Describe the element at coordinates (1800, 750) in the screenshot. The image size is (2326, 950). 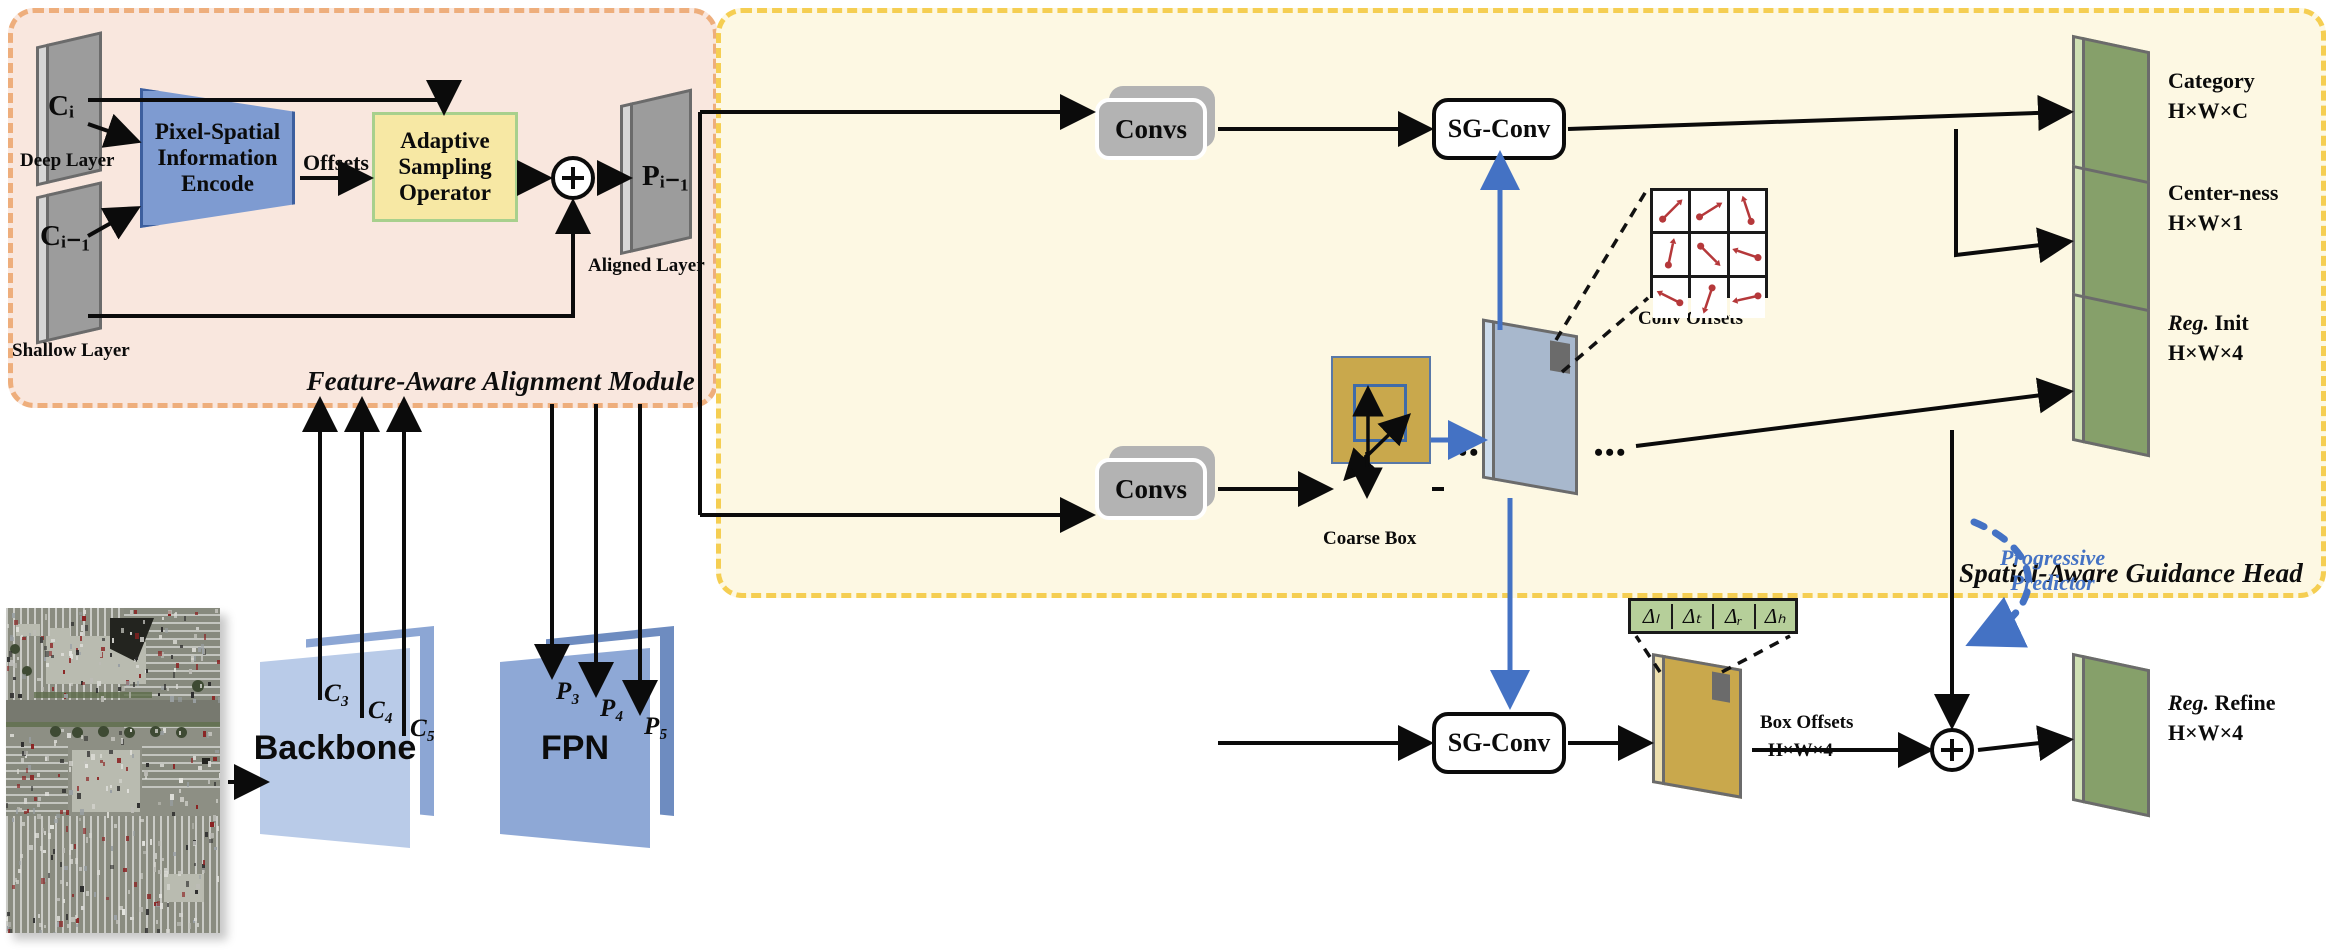
I see `box-offsets-dims: H×W×4` at that location.